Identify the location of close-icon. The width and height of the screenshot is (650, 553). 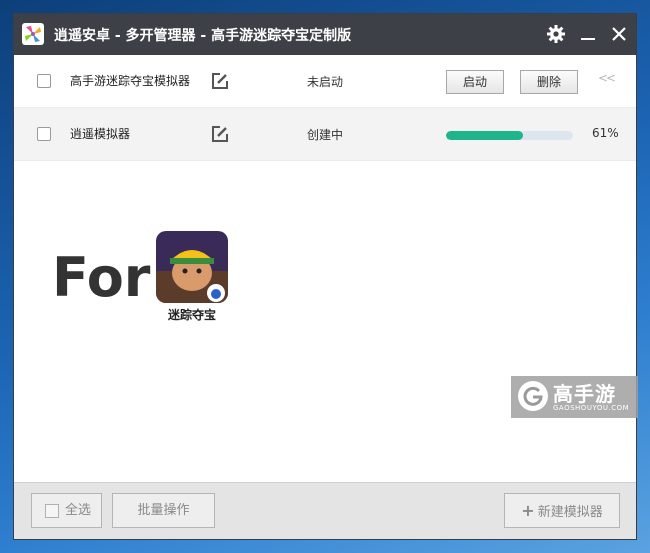
(619, 34).